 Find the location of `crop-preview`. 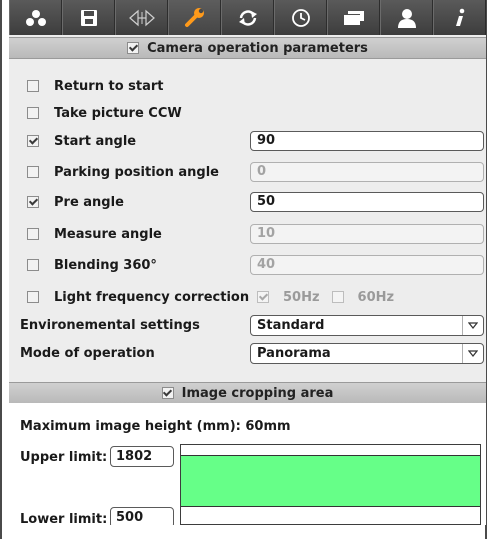

crop-preview is located at coordinates (330, 484).